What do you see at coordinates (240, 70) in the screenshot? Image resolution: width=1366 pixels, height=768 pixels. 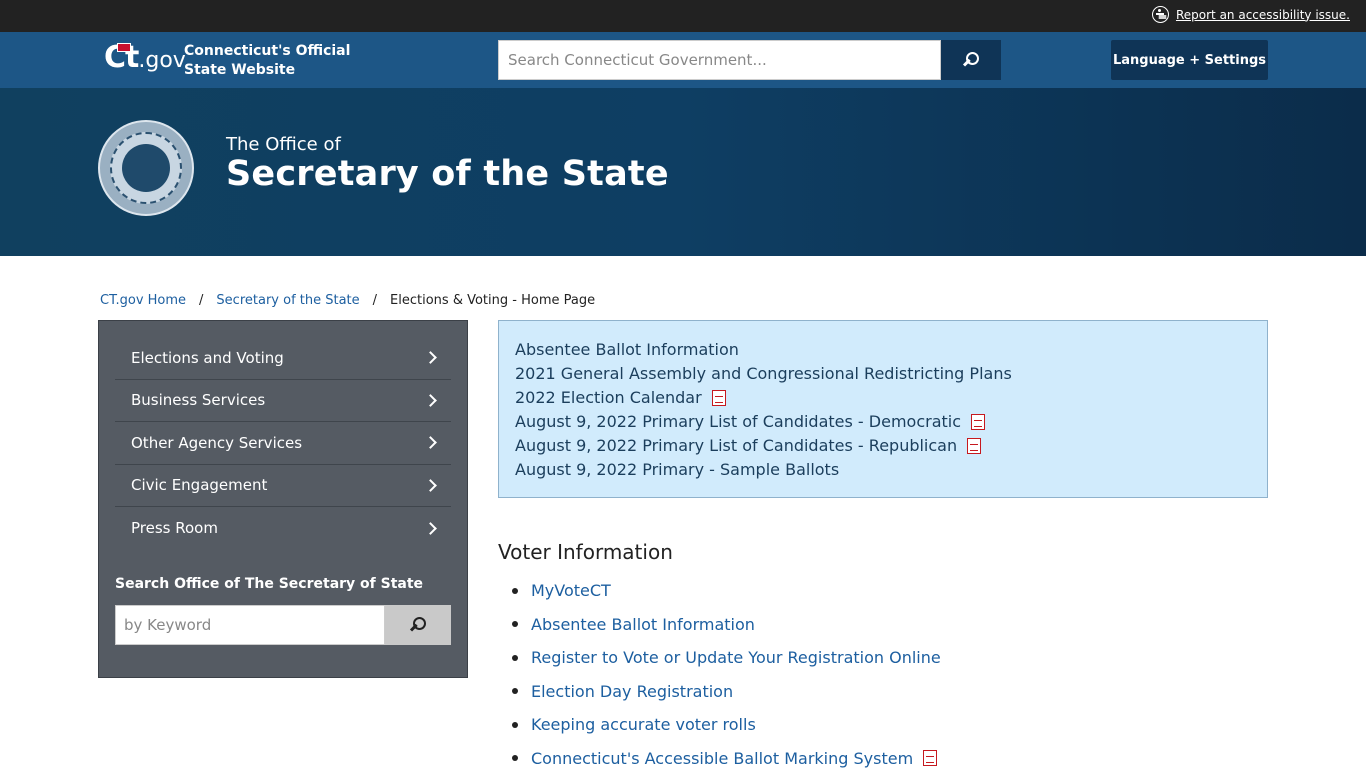 I see `site-title-line2: State Website` at bounding box center [240, 70].